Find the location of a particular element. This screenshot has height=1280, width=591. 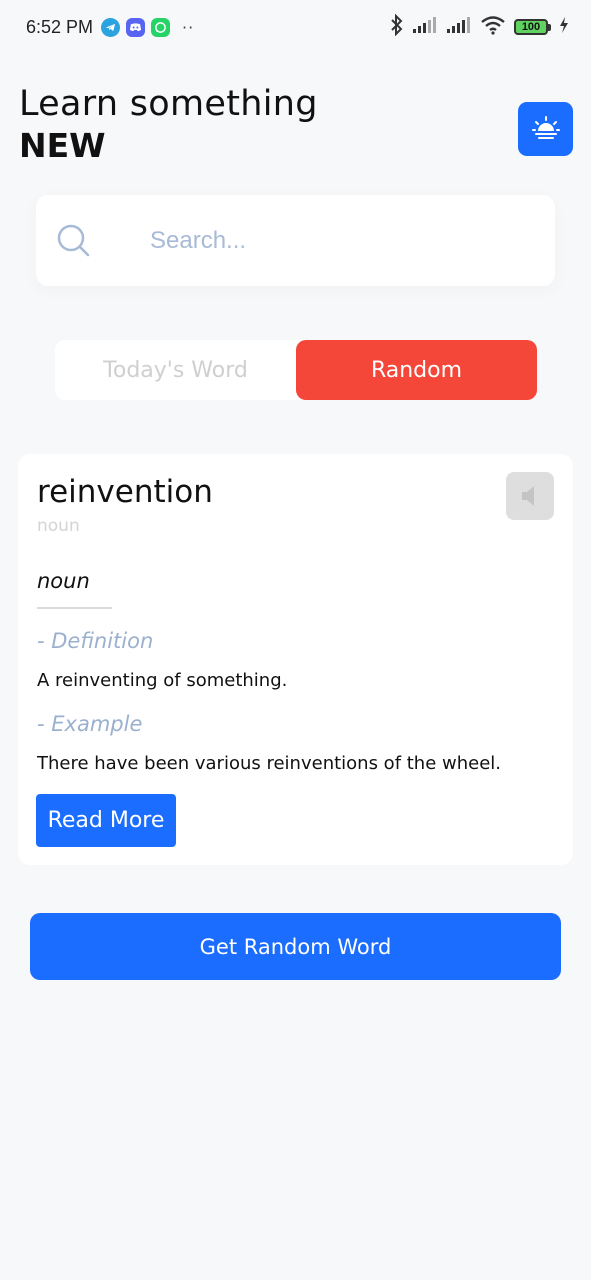

discord-icon is located at coordinates (136, 27).